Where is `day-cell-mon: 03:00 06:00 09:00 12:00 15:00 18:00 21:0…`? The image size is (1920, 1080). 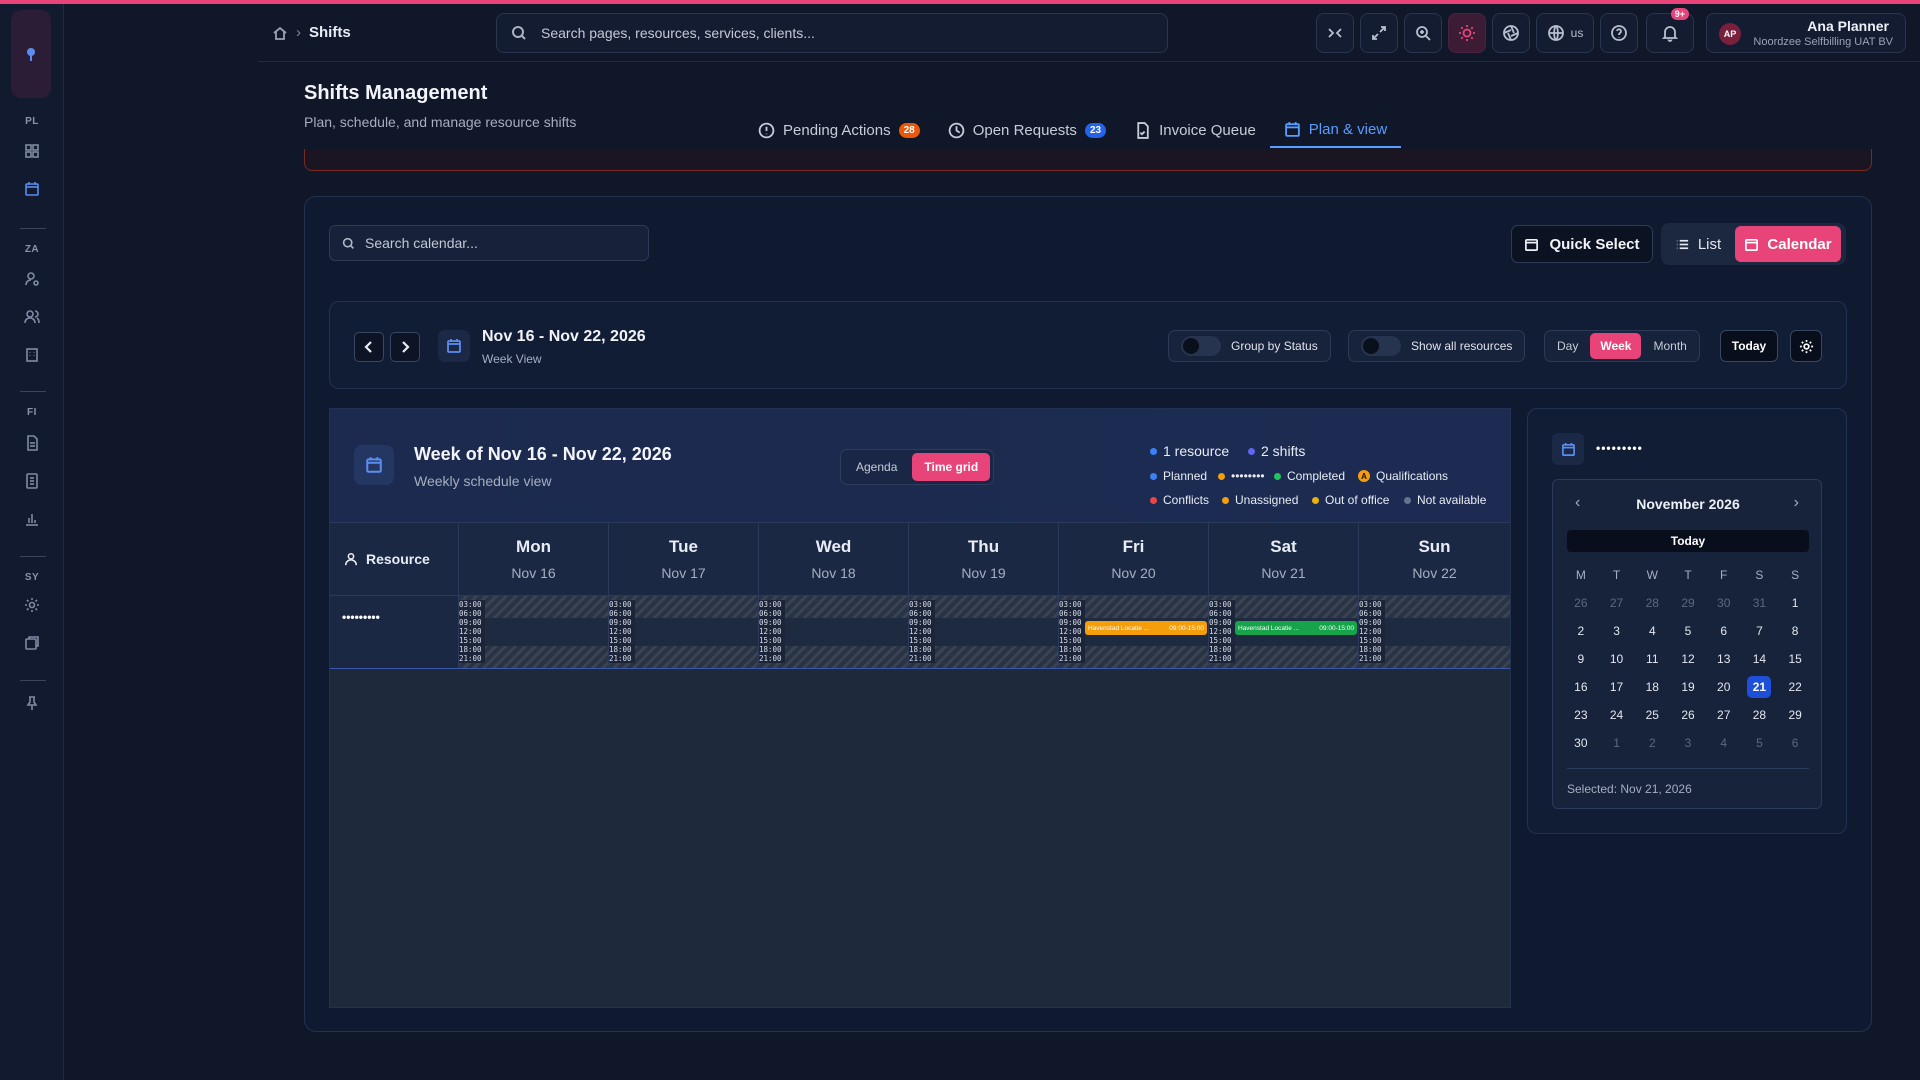 day-cell-mon: 03:00 06:00 09:00 12:00 15:00 18:00 21:0… is located at coordinates (534, 632).